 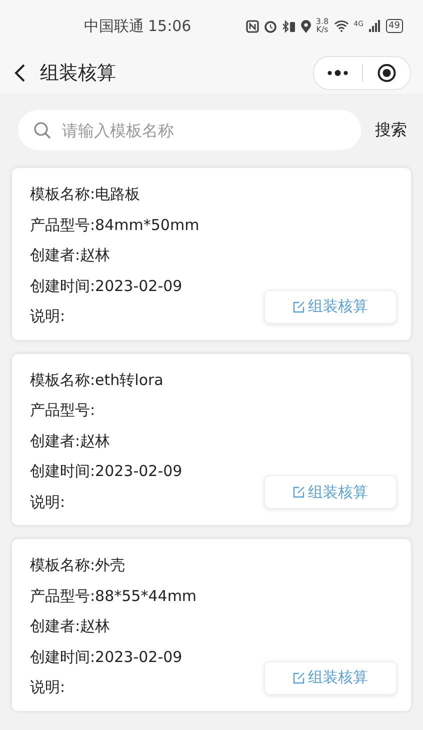 What do you see at coordinates (113, 596) in the screenshot?
I see `field-text: 产品型号:88*55*44mm` at bounding box center [113, 596].